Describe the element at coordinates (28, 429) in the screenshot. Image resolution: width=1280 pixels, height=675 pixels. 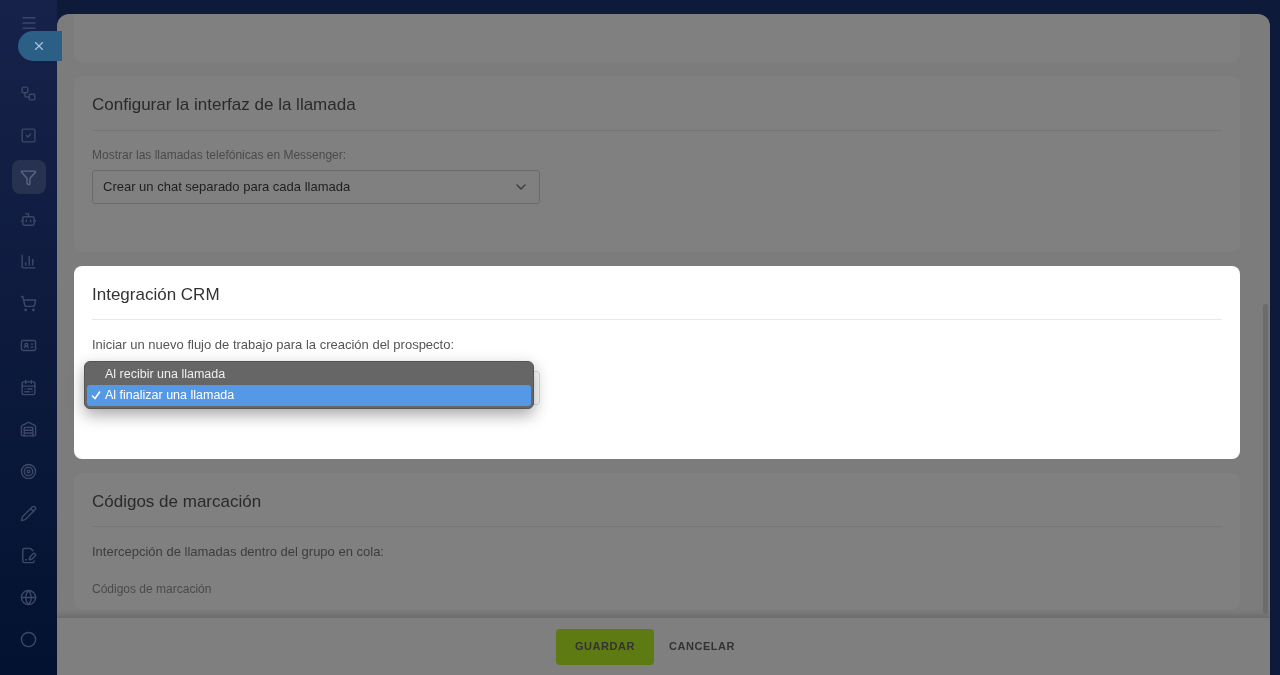
I see `warehouse-icon` at that location.